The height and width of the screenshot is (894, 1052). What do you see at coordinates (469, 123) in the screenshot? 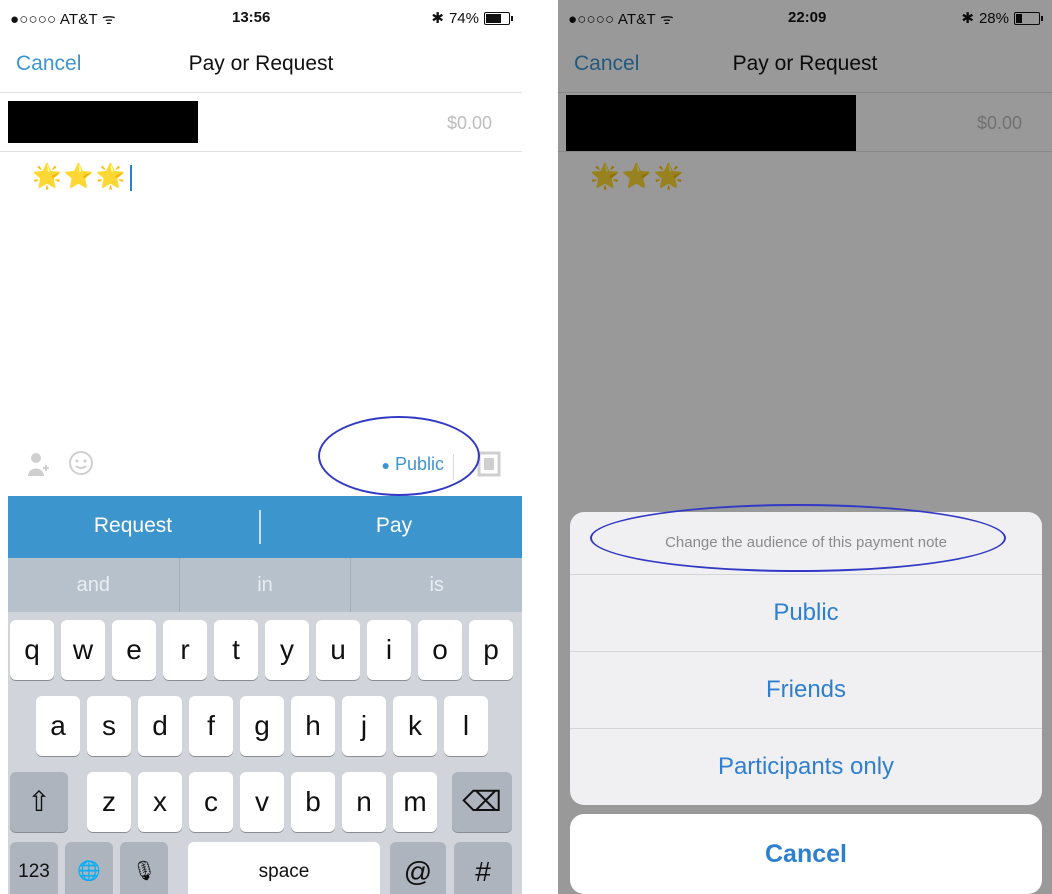
I see `amount-field: $0.00` at bounding box center [469, 123].